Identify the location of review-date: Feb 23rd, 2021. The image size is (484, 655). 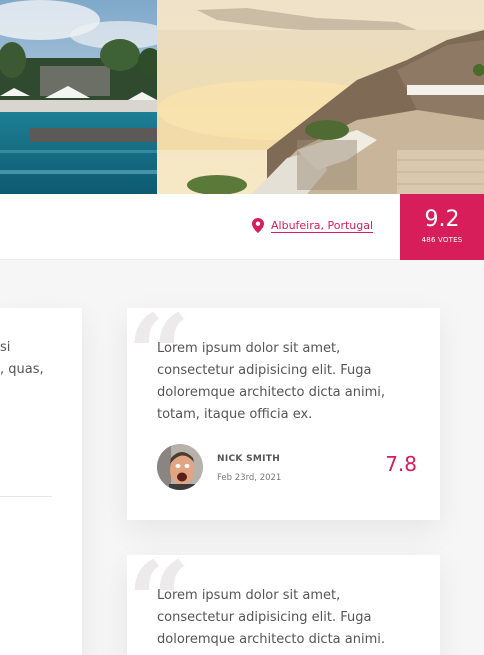
(249, 478).